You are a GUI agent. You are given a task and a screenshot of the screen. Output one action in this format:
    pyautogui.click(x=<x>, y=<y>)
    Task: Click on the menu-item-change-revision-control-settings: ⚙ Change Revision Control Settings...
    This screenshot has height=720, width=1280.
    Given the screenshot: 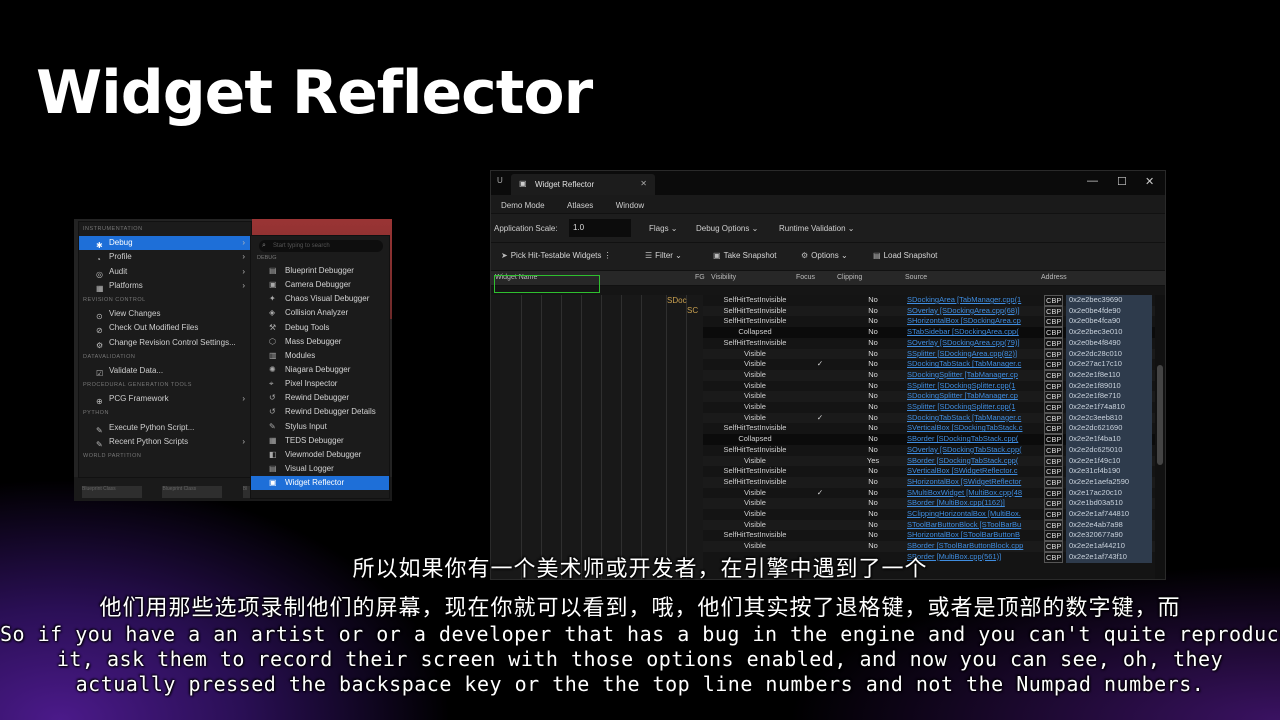 What is the action you would take?
    pyautogui.click(x=165, y=343)
    